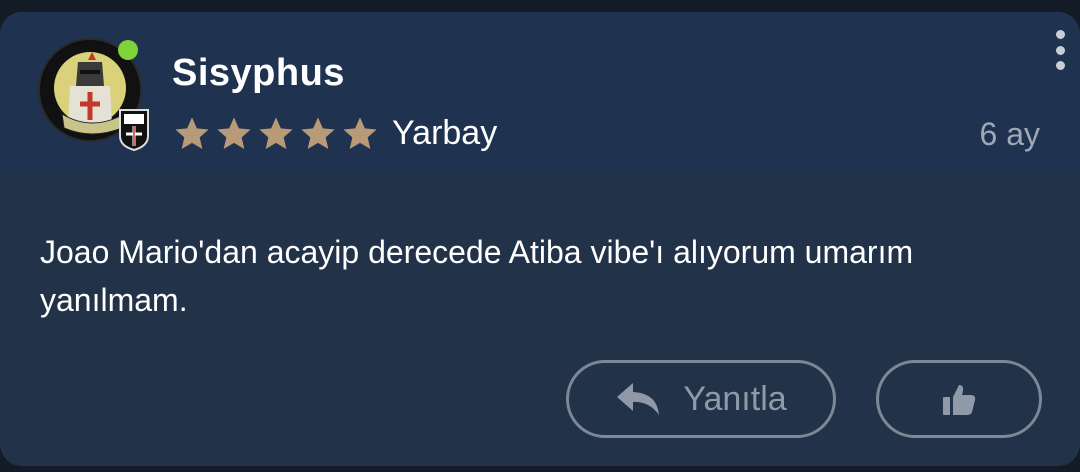 This screenshot has height=472, width=1080. I want to click on besiktas-crest-icon, so click(134, 130).